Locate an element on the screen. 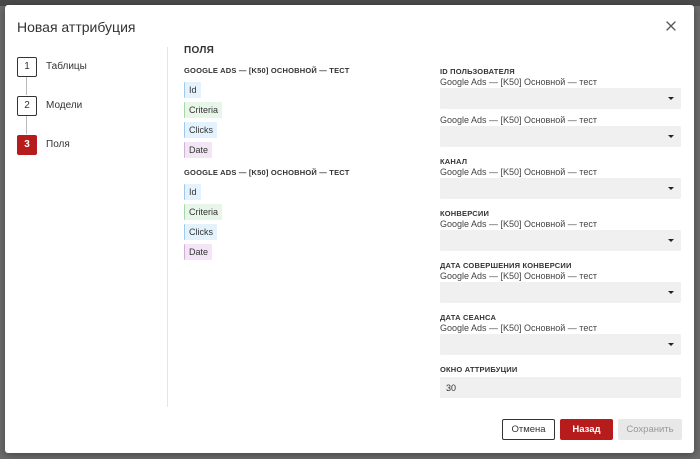 Image resolution: width=700 pixels, height=459 pixels. attribution-window-input is located at coordinates (560, 387).